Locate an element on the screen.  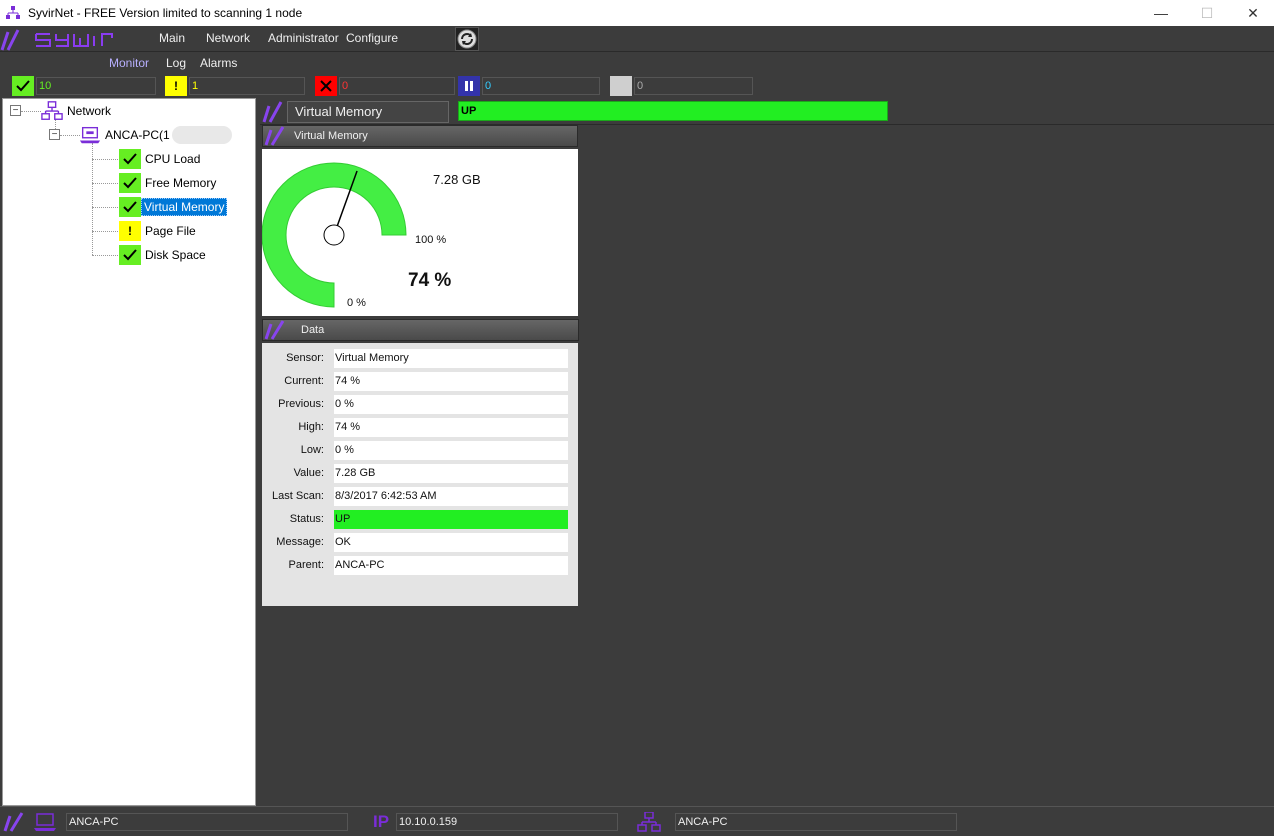
tree-sensor-cpu-load: CPU Load is located at coordinates (159, 159).